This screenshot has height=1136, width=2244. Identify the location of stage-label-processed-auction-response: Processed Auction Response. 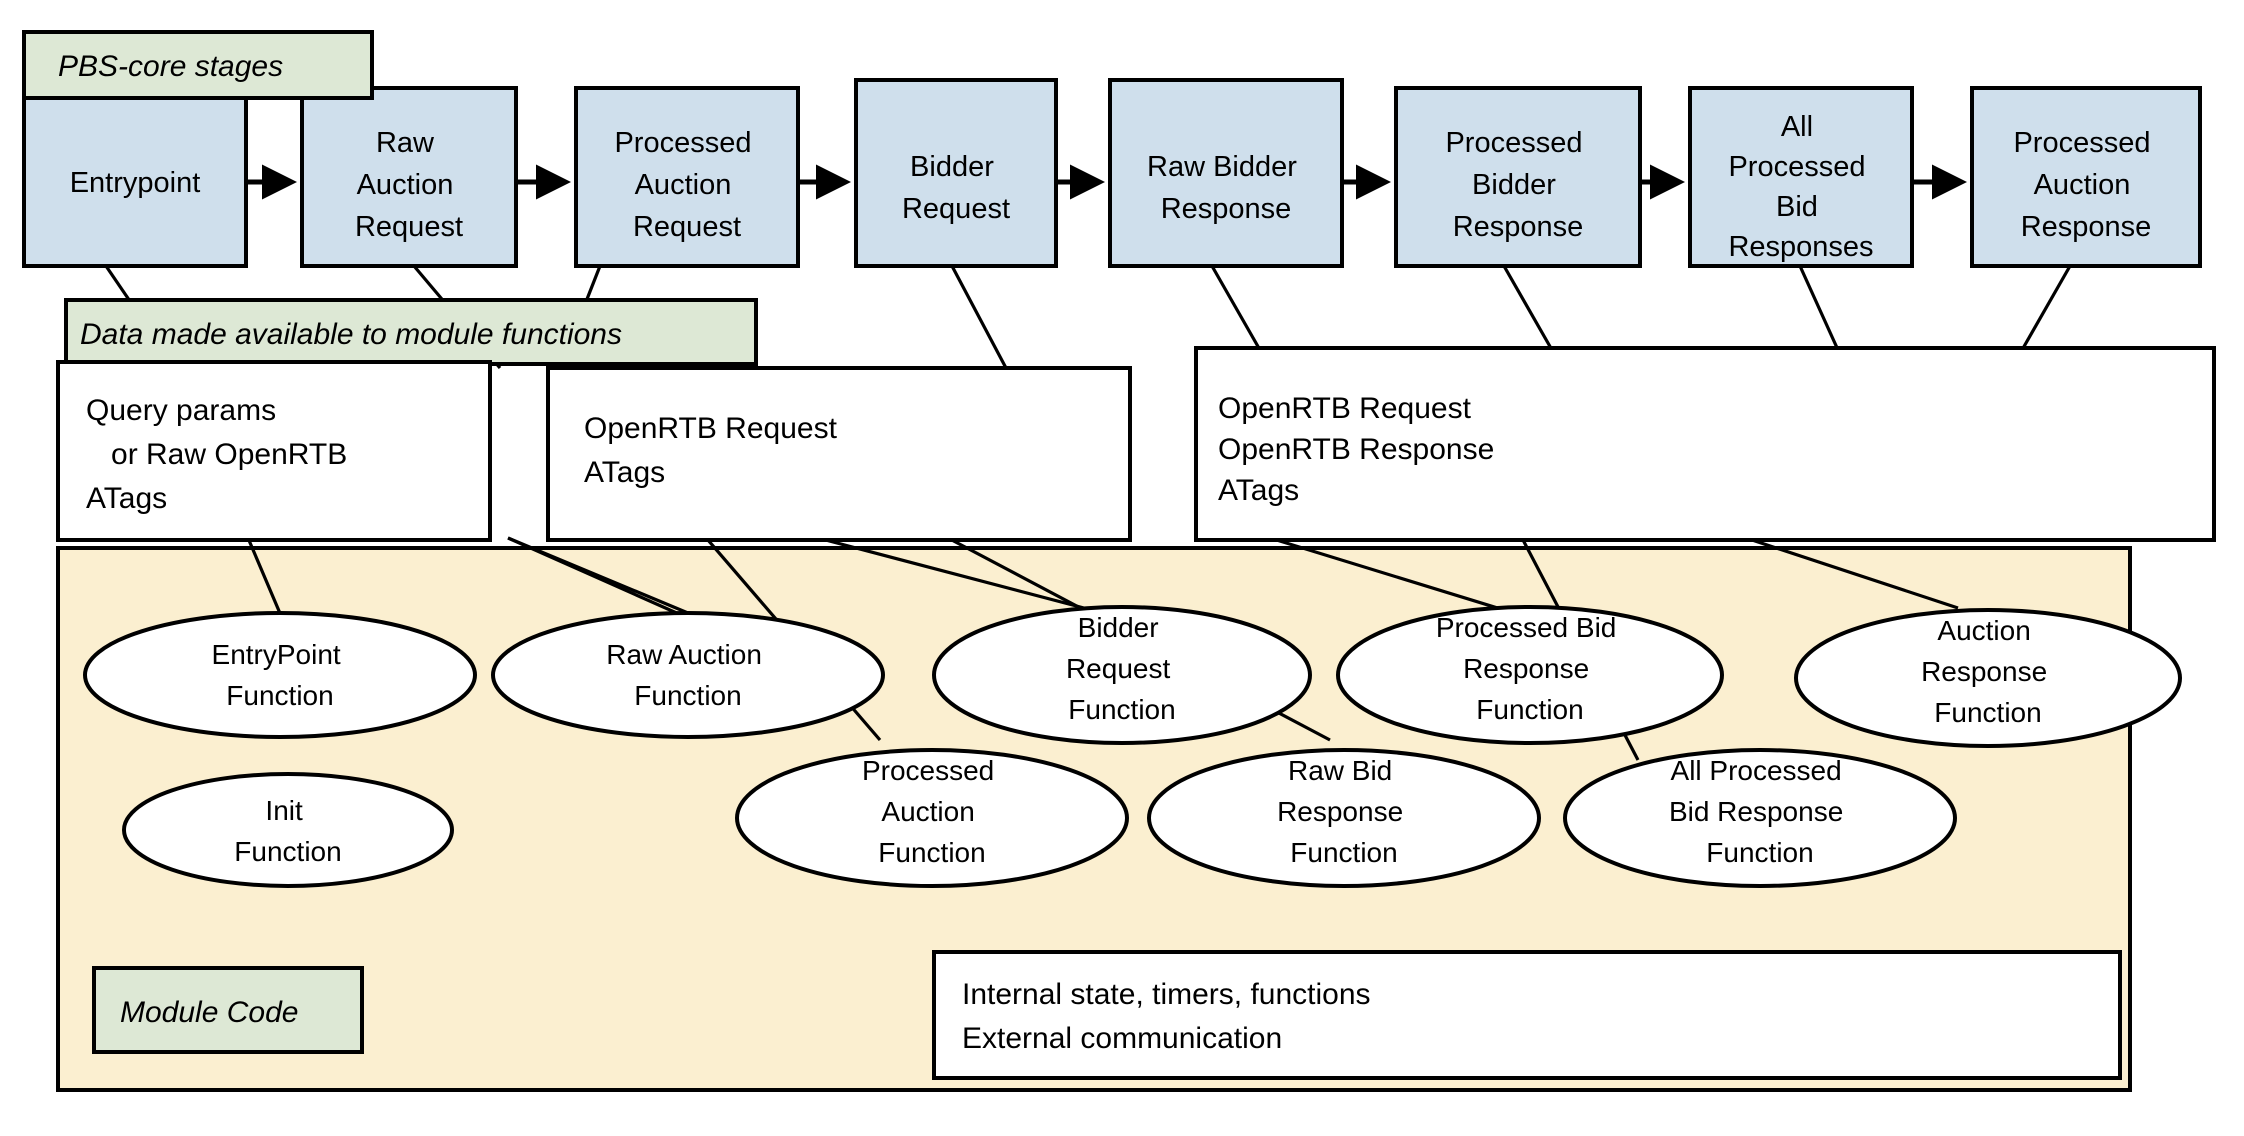
(2085, 185).